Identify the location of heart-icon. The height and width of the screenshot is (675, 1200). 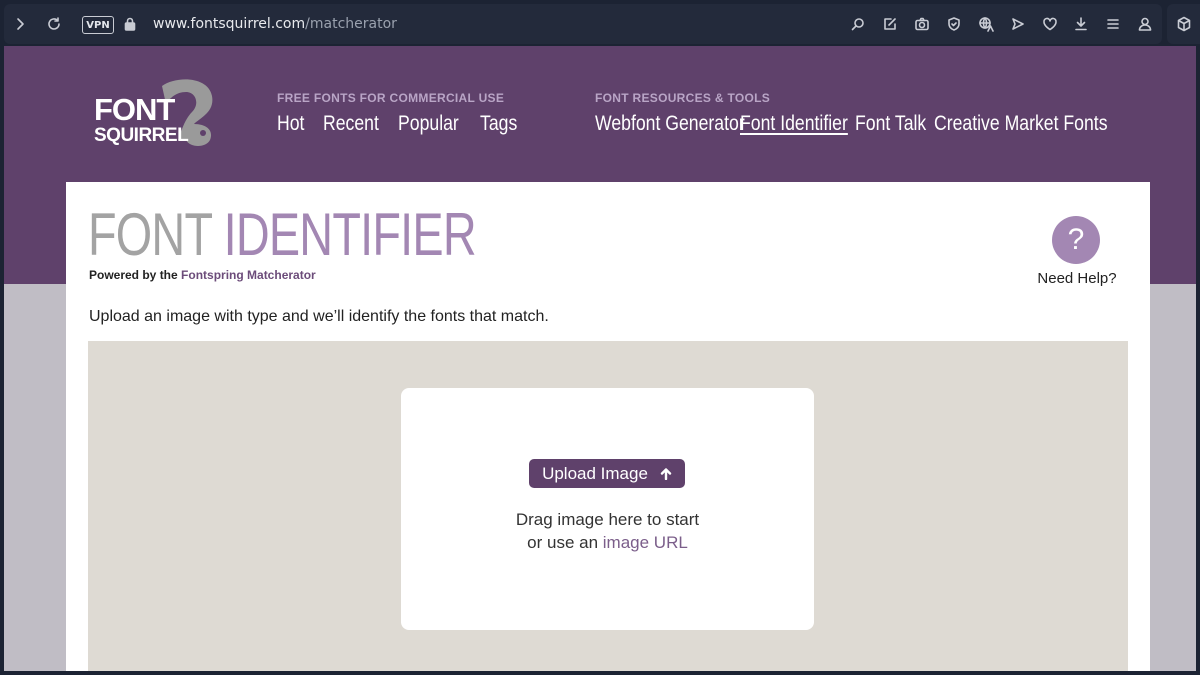
(1050, 24).